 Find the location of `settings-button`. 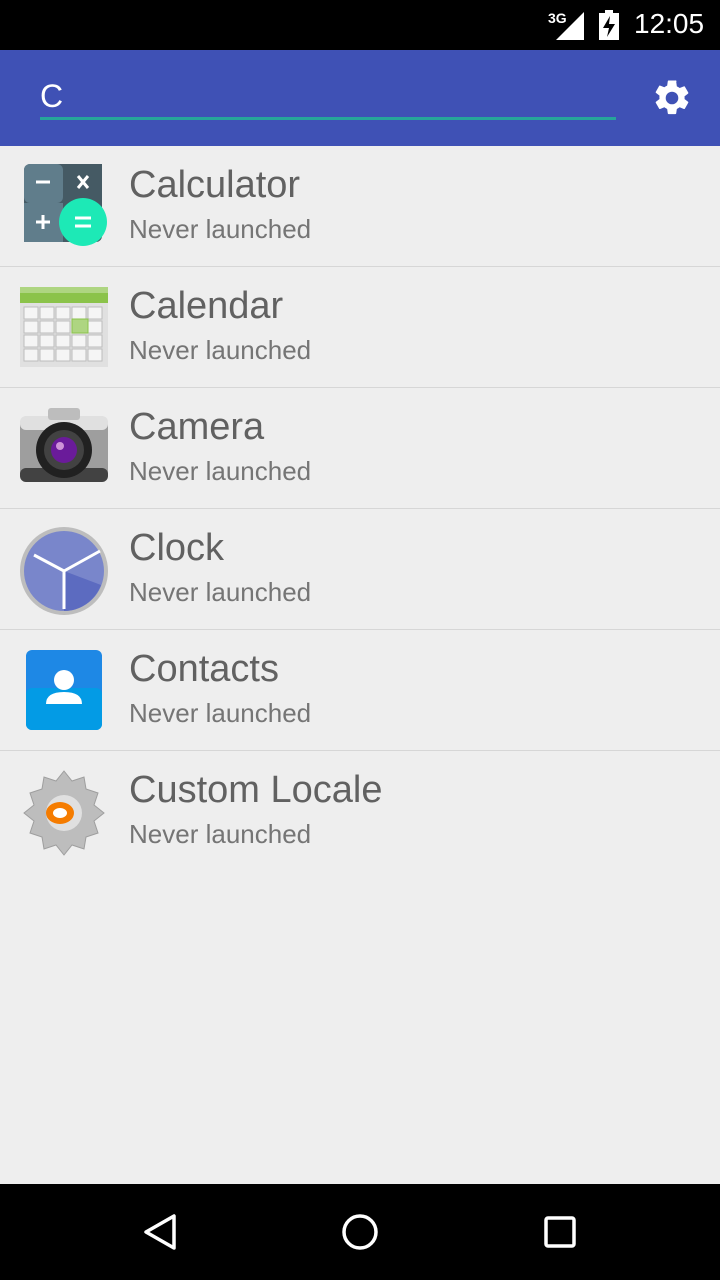

settings-button is located at coordinates (672, 98).